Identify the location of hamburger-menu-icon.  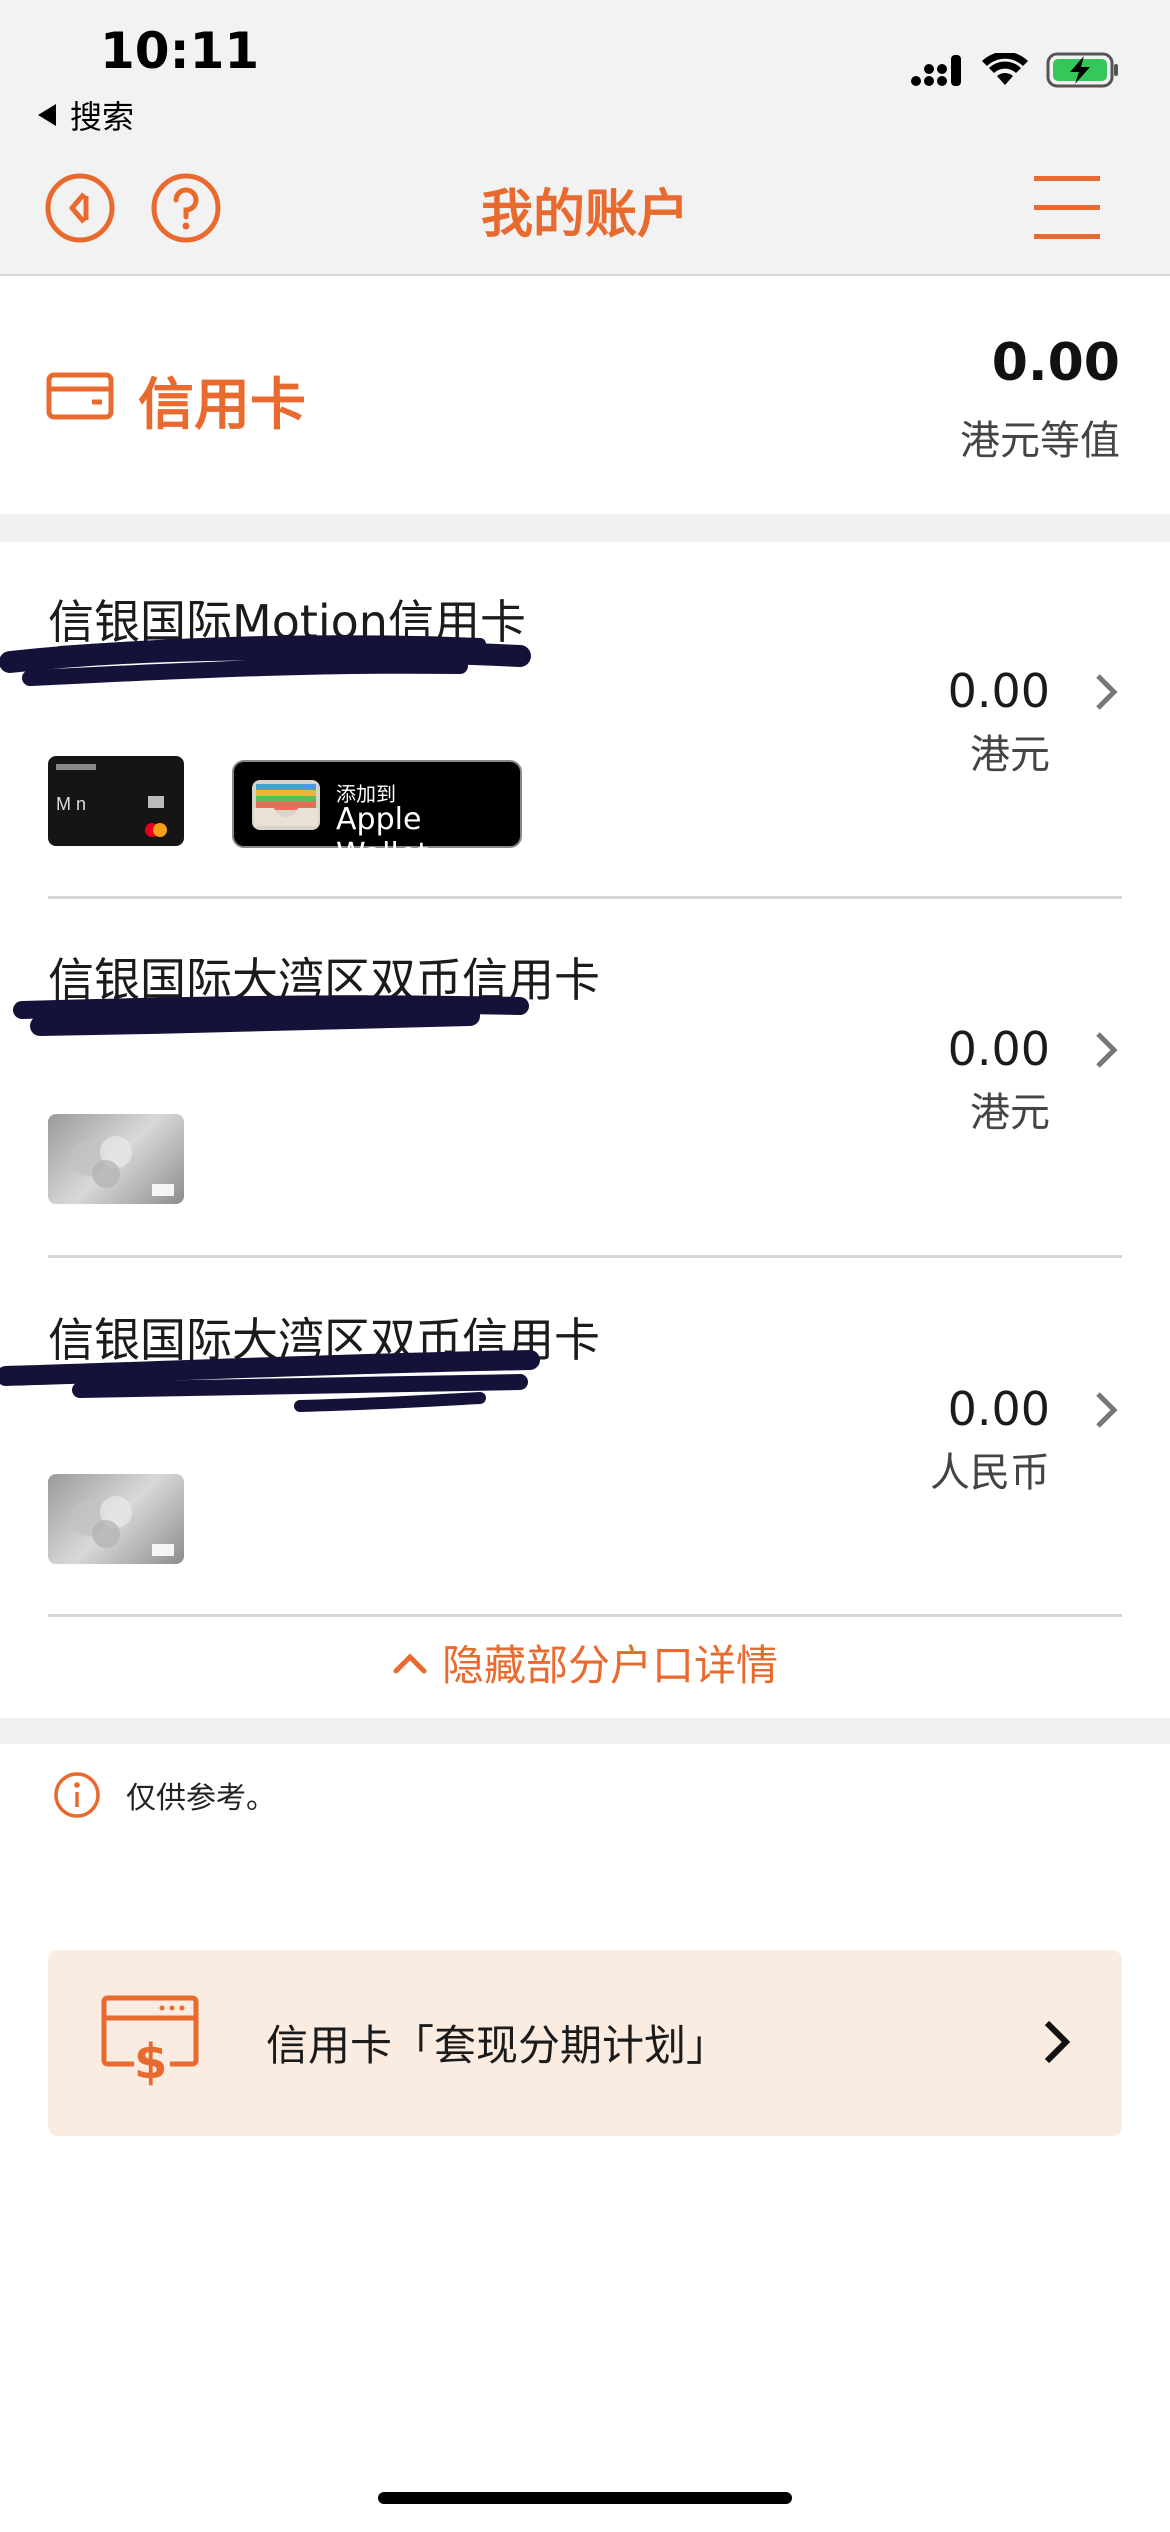
(1067, 208).